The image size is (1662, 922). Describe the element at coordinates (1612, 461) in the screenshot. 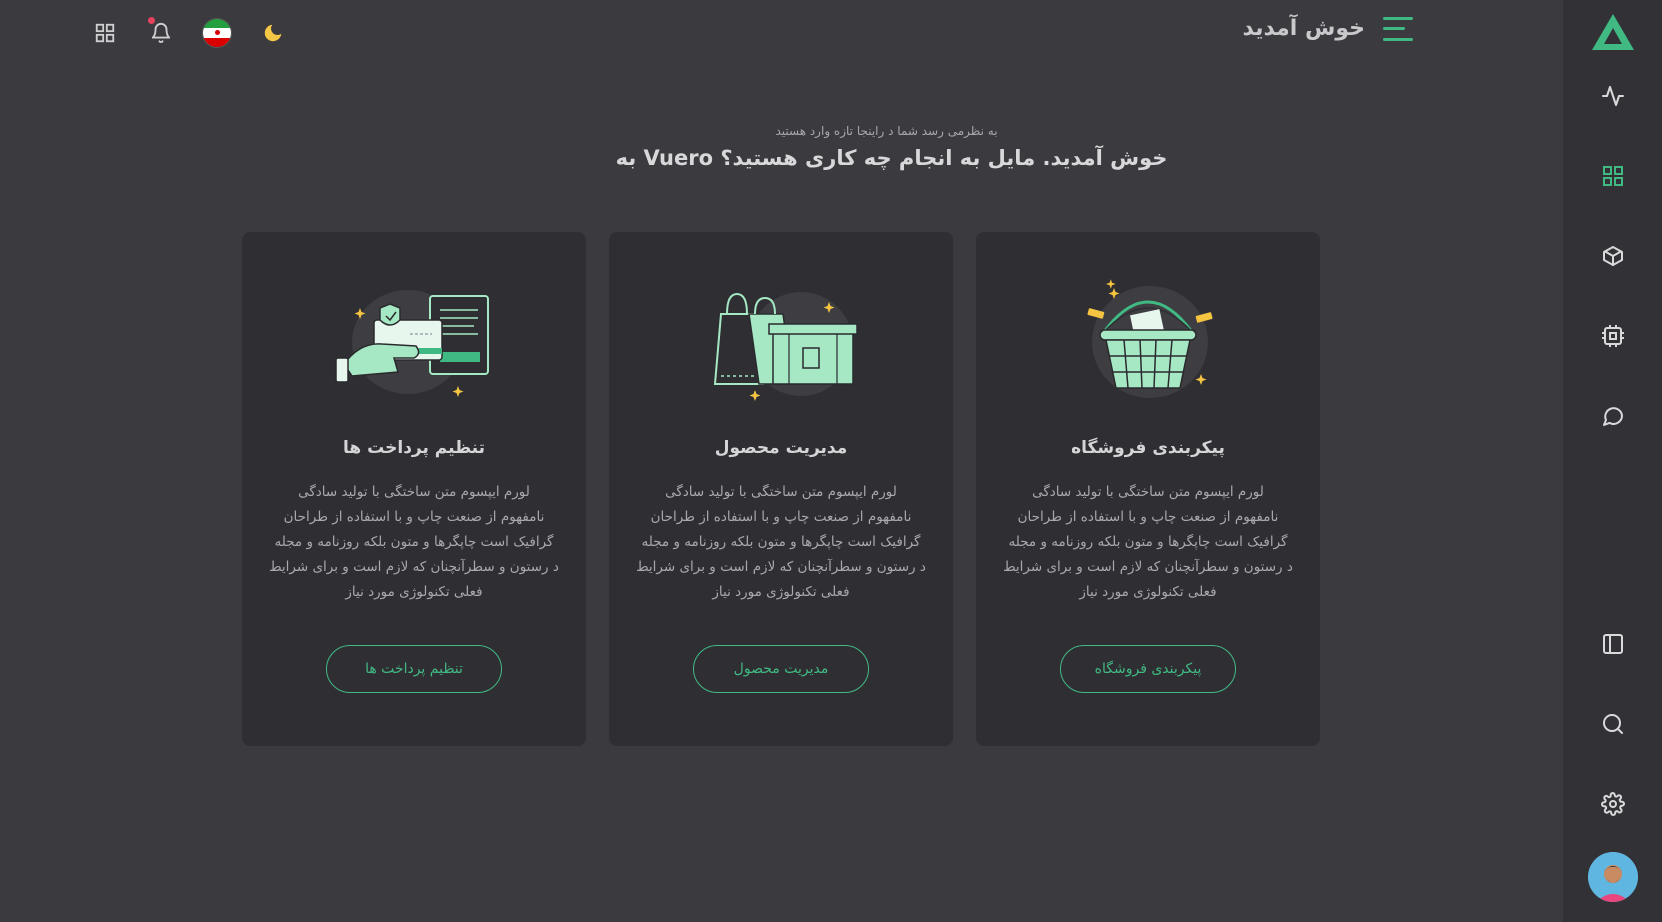

I see `sidebar` at that location.